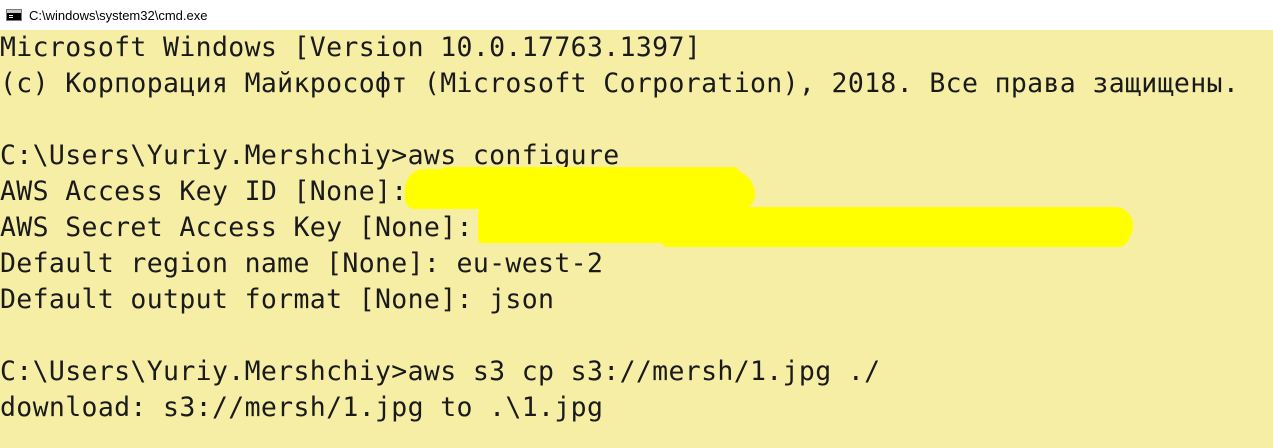 This screenshot has width=1273, height=448. Describe the element at coordinates (204, 191) in the screenshot. I see `console-line-access-key-prompt: AWS Access Key ID [None]:` at that location.